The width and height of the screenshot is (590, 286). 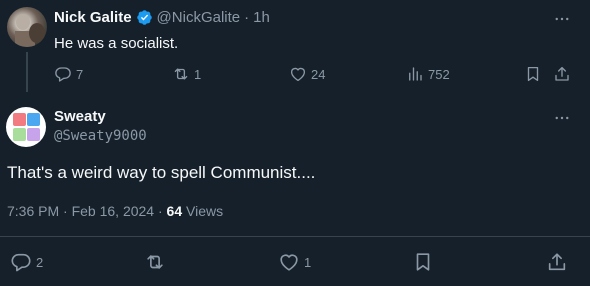 I want to click on view-count: 752, so click(x=439, y=74).